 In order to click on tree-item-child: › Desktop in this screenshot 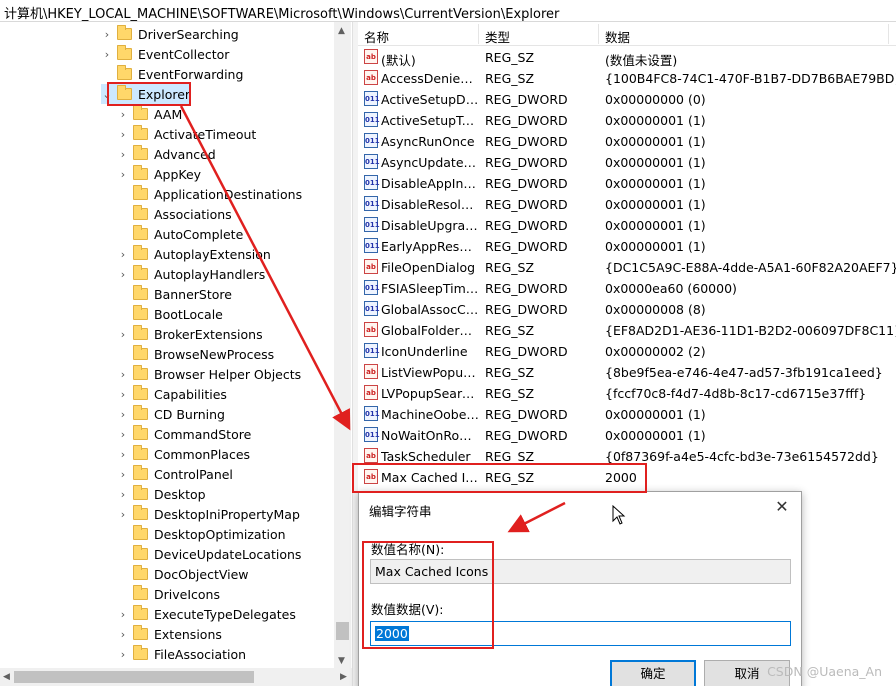, I will do `click(161, 494)`.